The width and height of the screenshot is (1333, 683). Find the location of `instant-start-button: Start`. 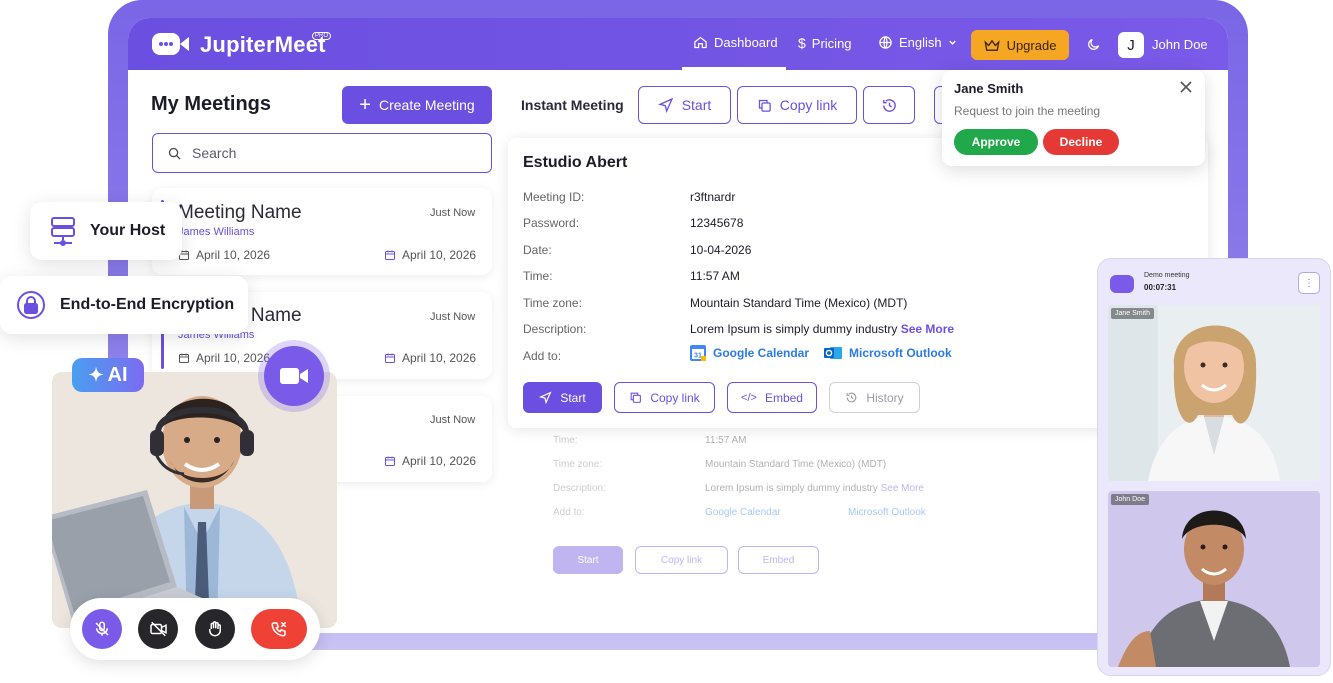

instant-start-button: Start is located at coordinates (684, 105).